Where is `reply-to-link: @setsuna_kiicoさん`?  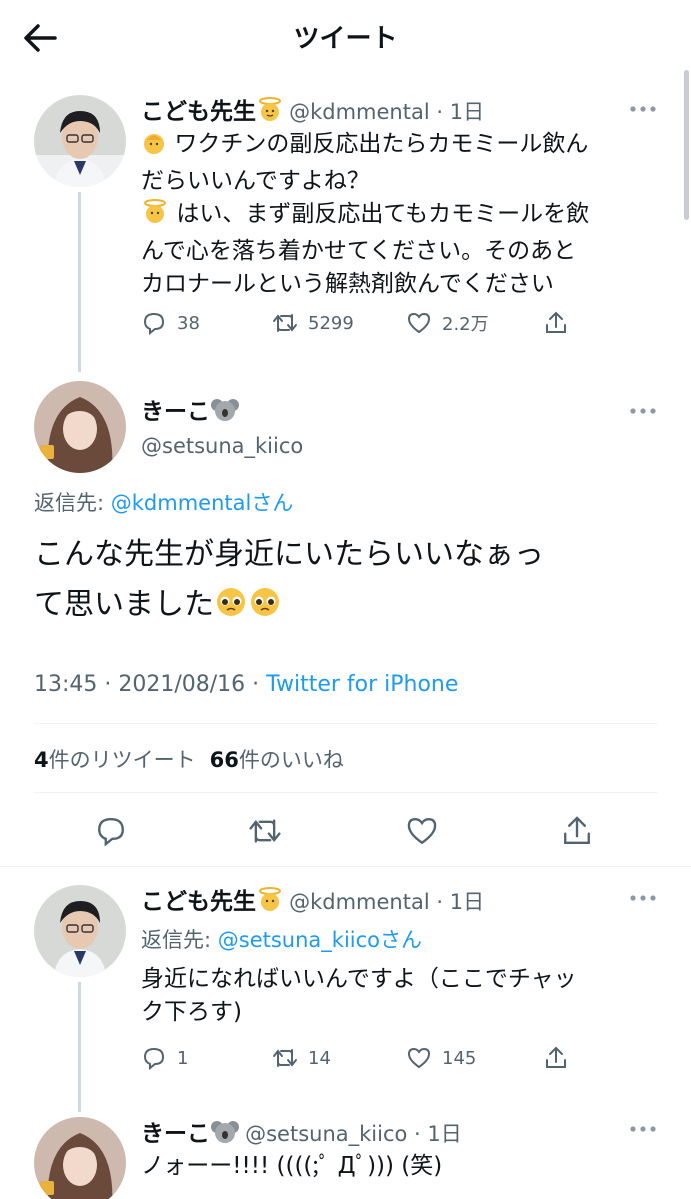
reply-to-link: @setsuna_kiicoさん is located at coordinates (320, 940).